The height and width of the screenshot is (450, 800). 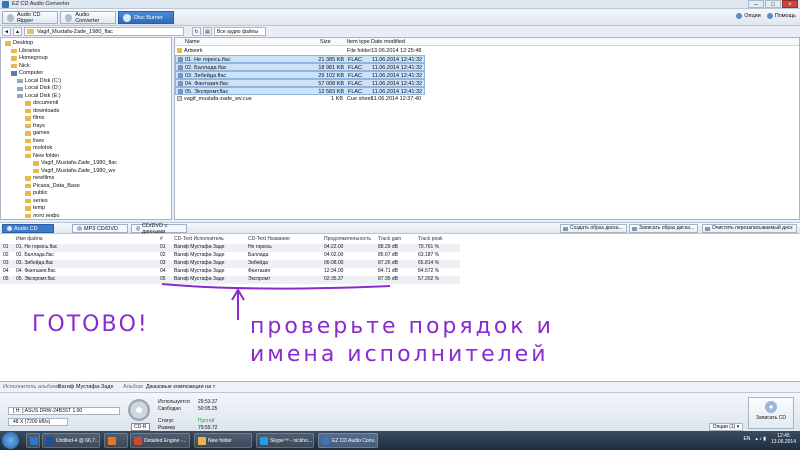 What do you see at coordinates (358, 42) in the screenshot?
I see `col-type: Item type` at bounding box center [358, 42].